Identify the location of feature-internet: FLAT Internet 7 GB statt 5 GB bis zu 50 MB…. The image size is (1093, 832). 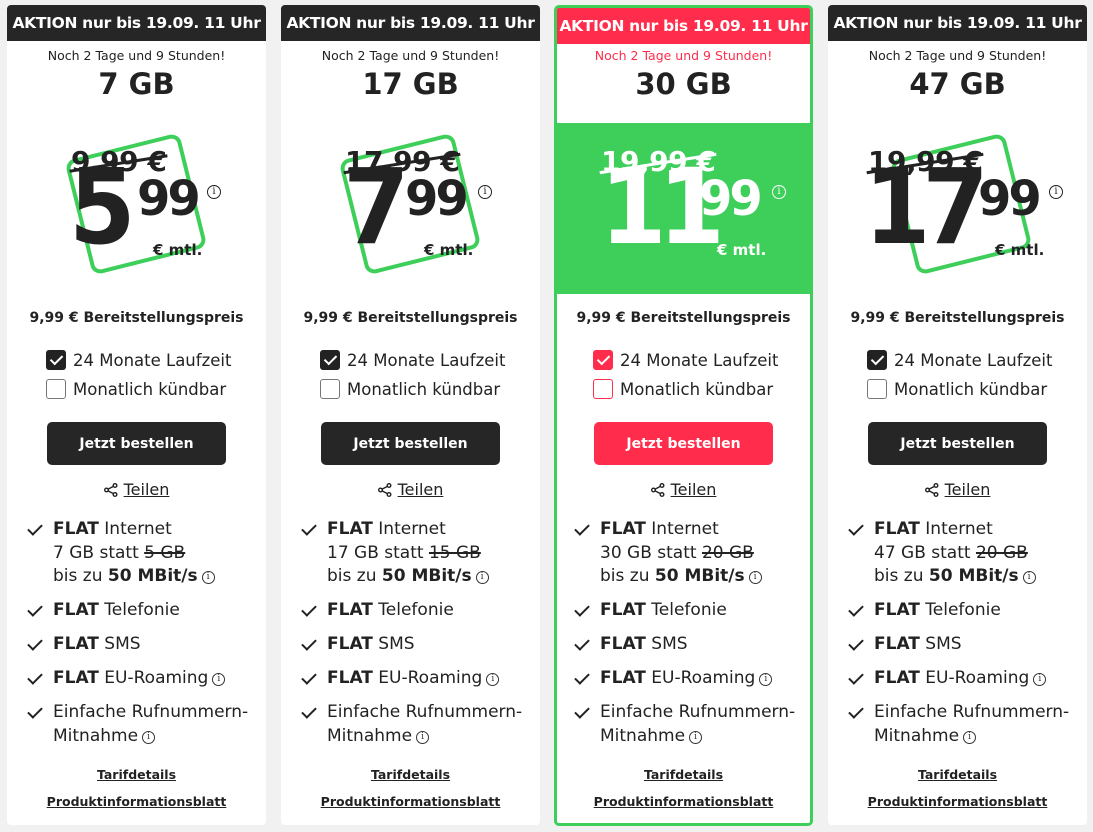
(121, 553).